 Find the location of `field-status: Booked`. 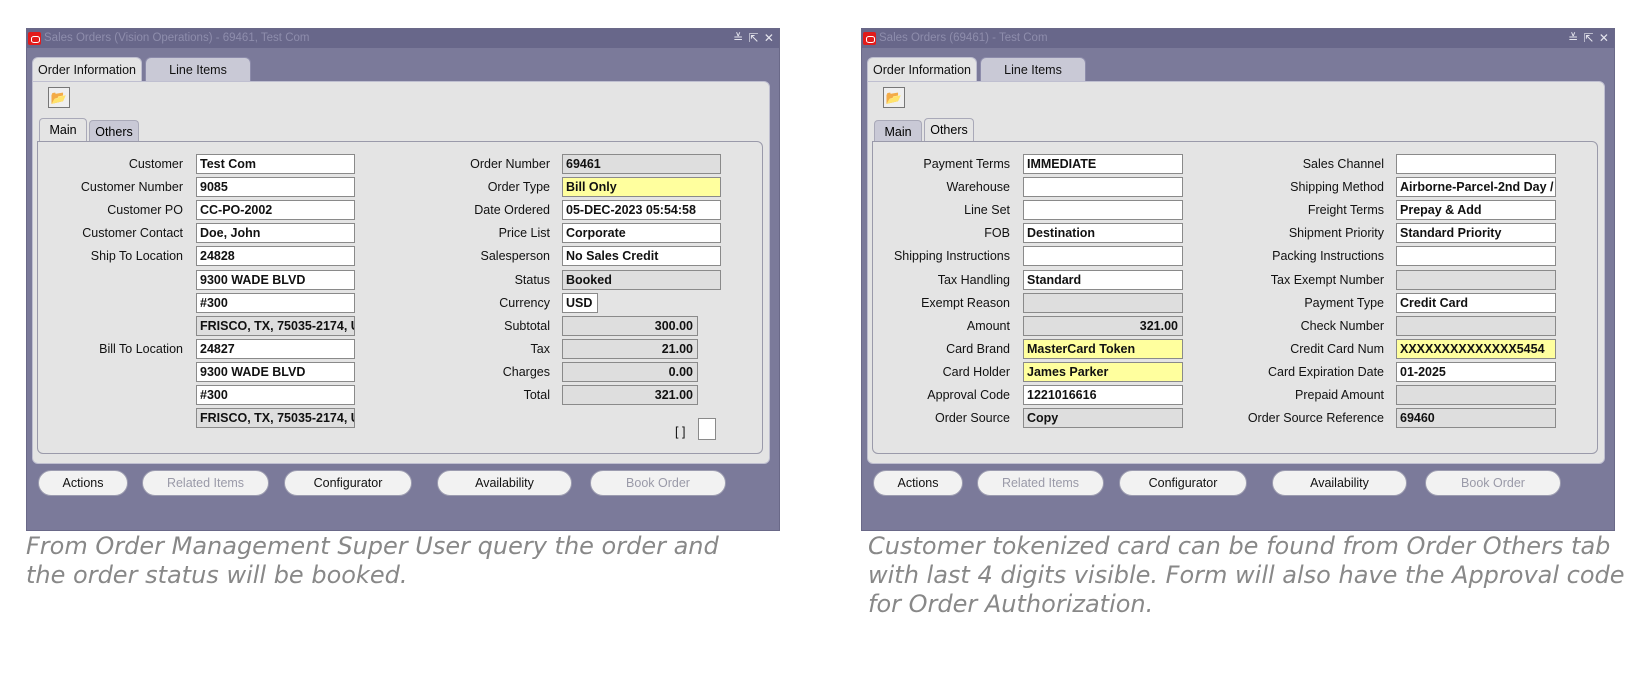

field-status: Booked is located at coordinates (641, 279).